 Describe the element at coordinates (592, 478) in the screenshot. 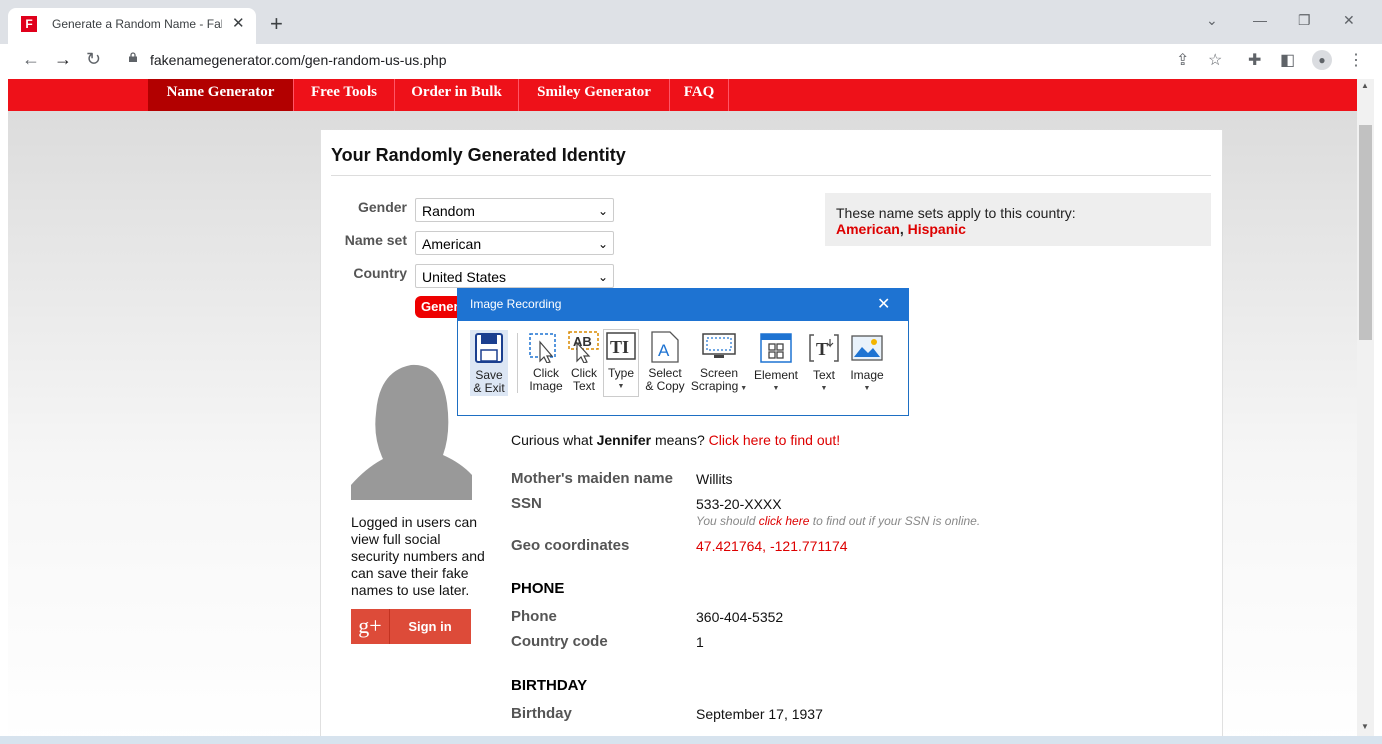

I see `maiden-name-label: Mother's maiden name` at that location.